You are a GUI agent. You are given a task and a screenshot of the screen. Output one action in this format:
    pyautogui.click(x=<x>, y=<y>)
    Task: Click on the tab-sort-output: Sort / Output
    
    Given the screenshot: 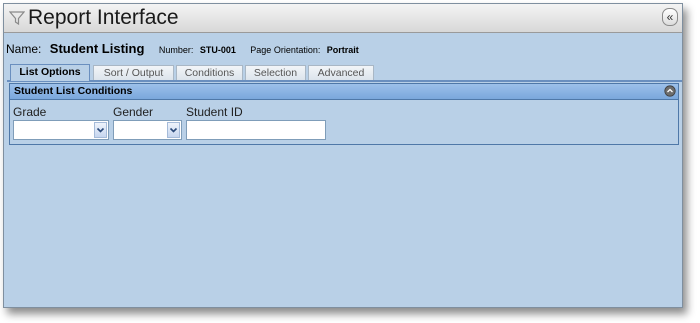 What is the action you would take?
    pyautogui.click(x=133, y=72)
    